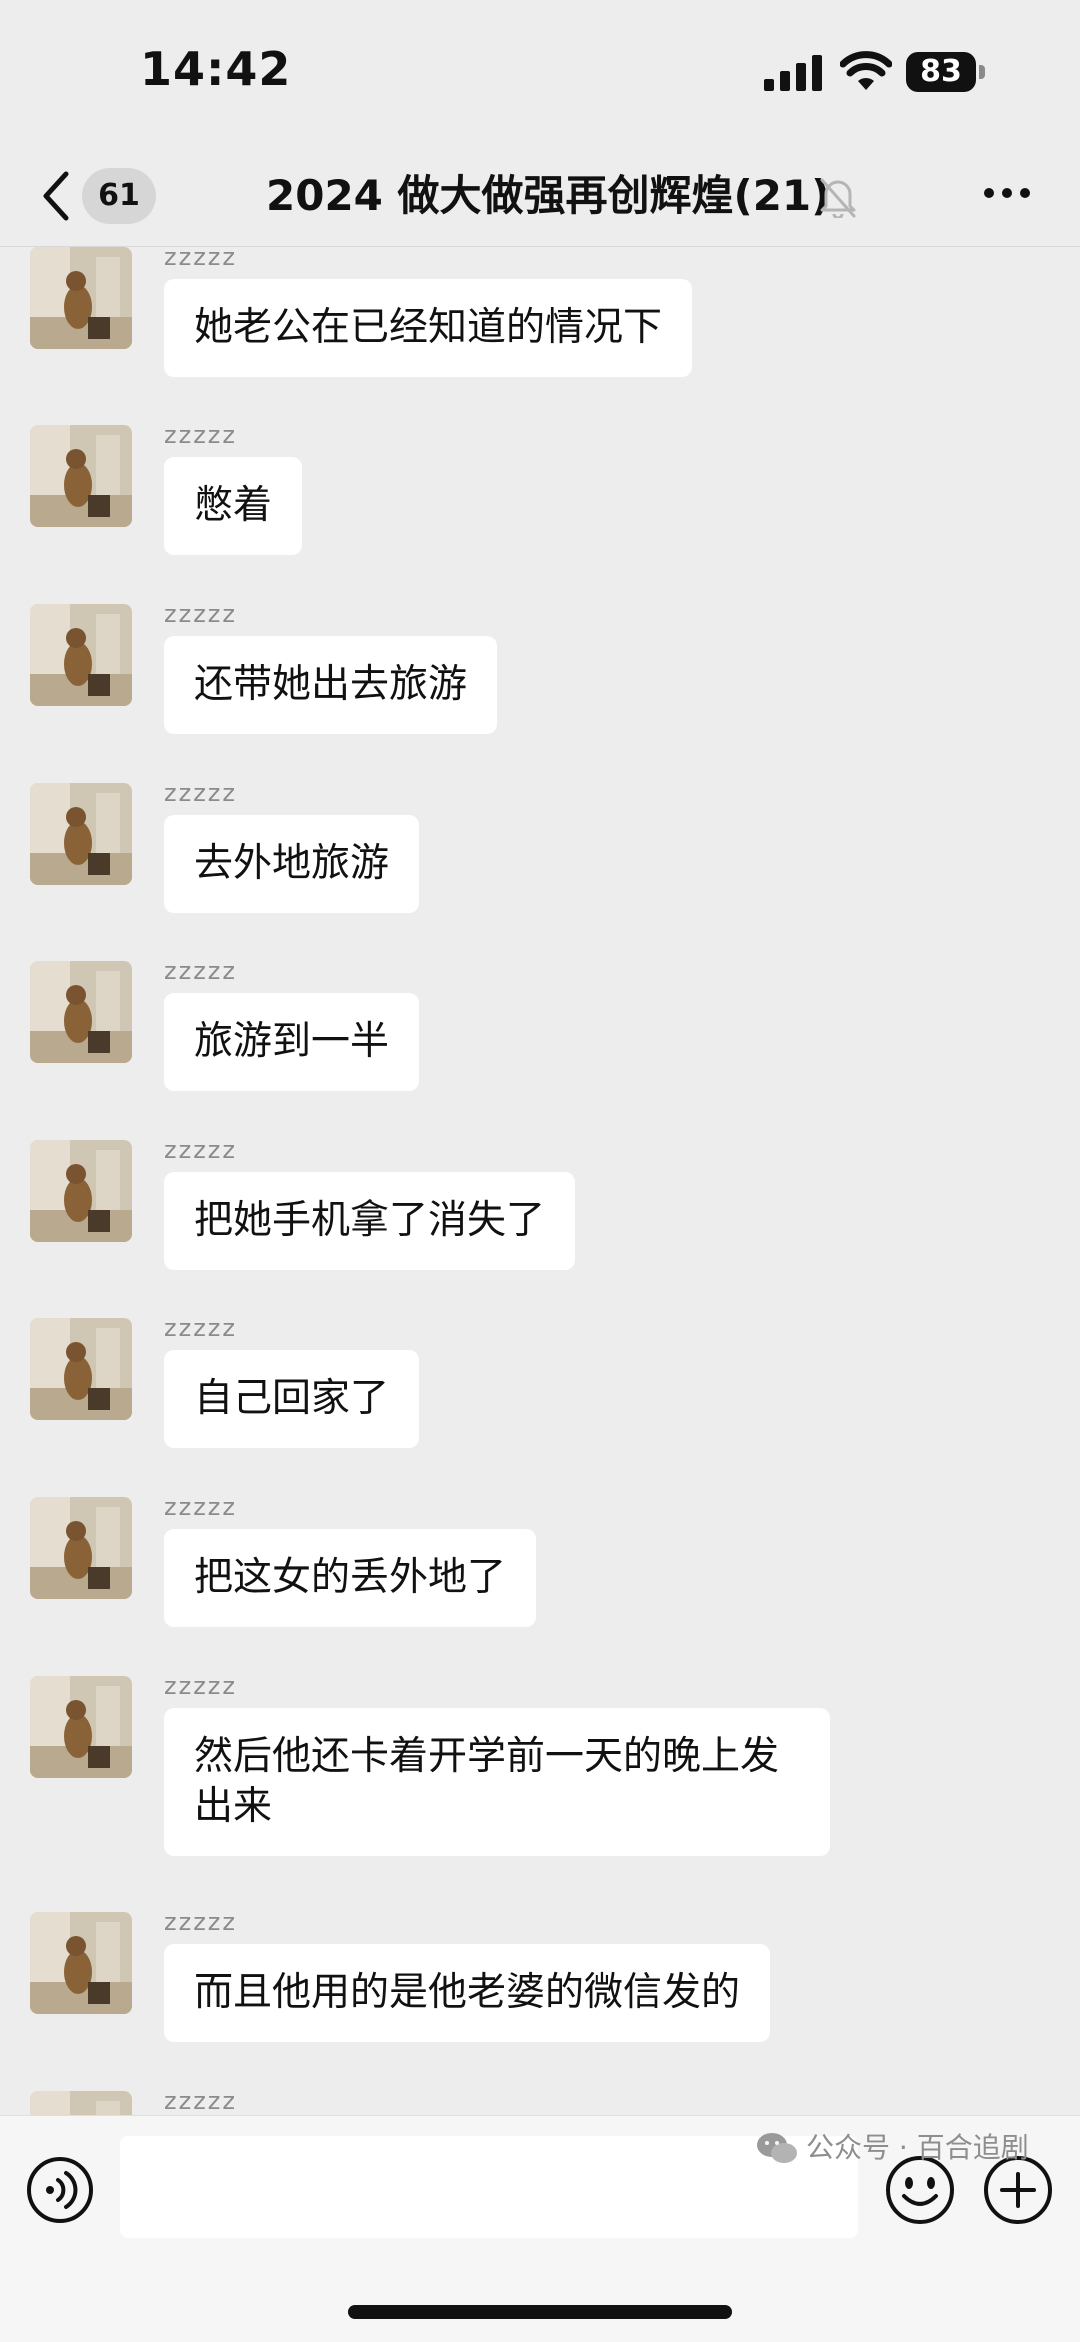  I want to click on chat-nav-bar: 61 2024 做大做强再创辉煌(21), so click(540, 197).